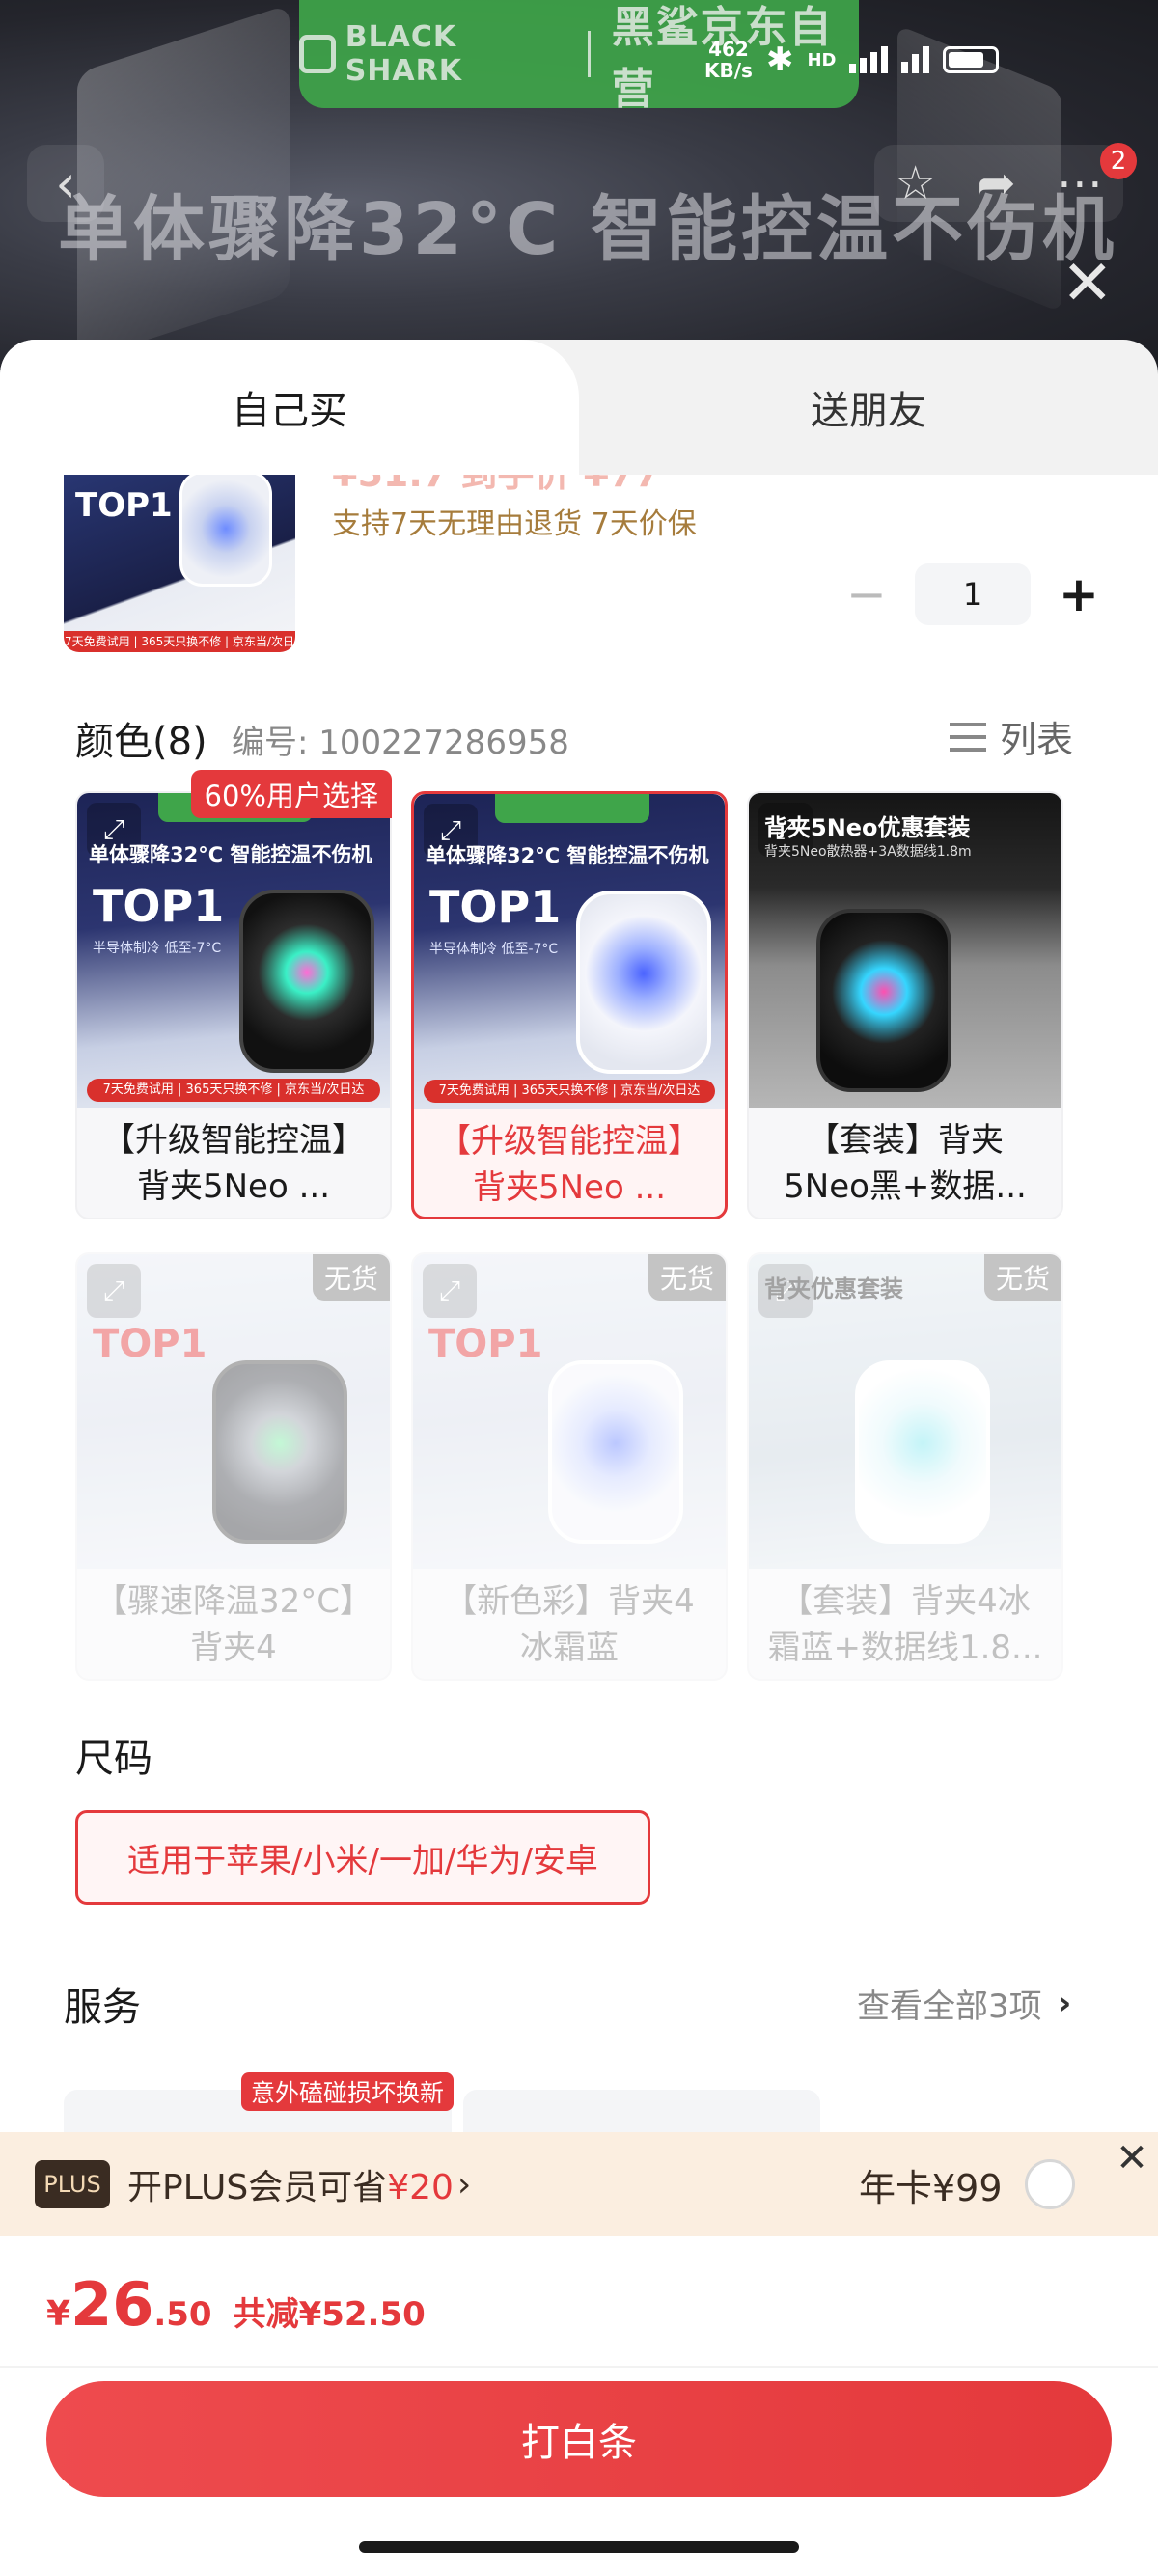  I want to click on variant-card-out-of-stock: ⤢ TOP1 【新色彩】背夹4冰霜蓝 无货, so click(569, 1466).